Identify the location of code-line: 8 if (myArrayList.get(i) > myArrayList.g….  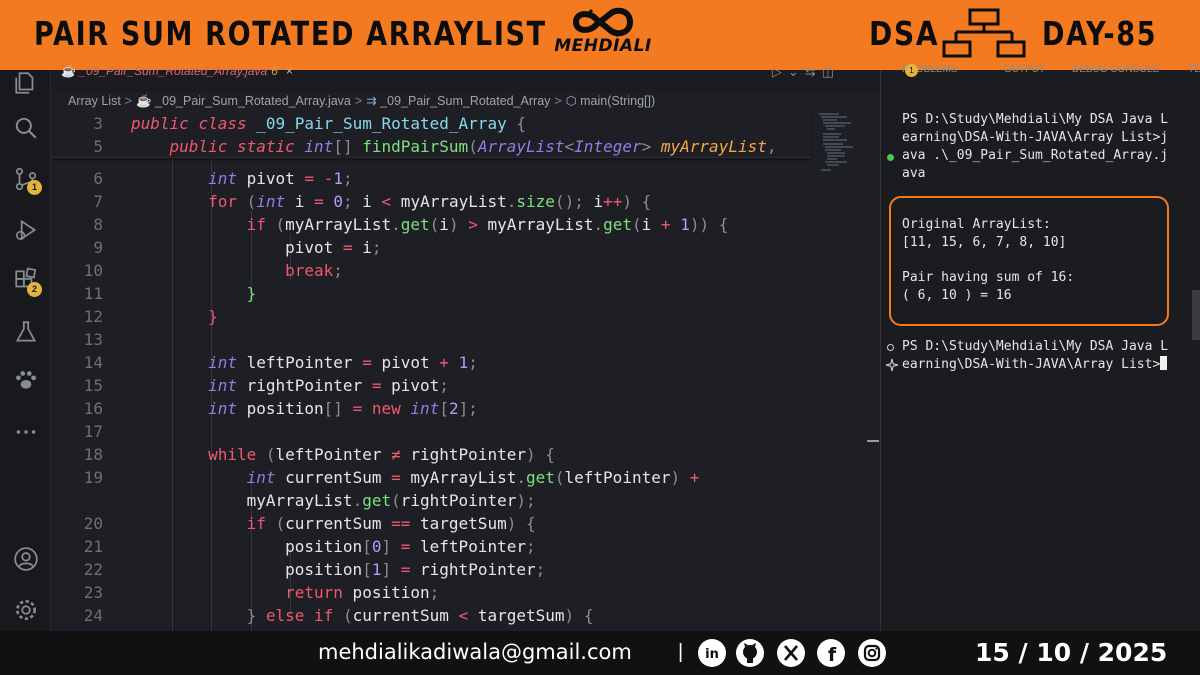
(431, 224).